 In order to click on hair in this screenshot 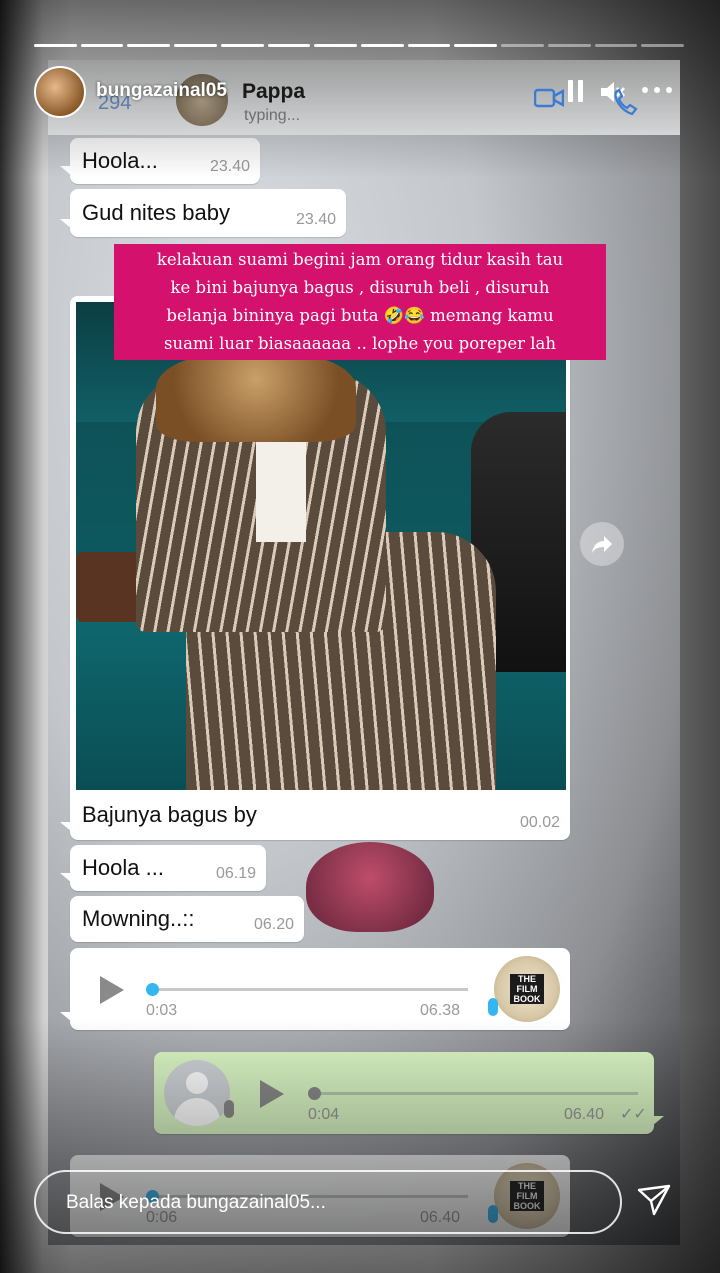, I will do `click(256, 397)`.